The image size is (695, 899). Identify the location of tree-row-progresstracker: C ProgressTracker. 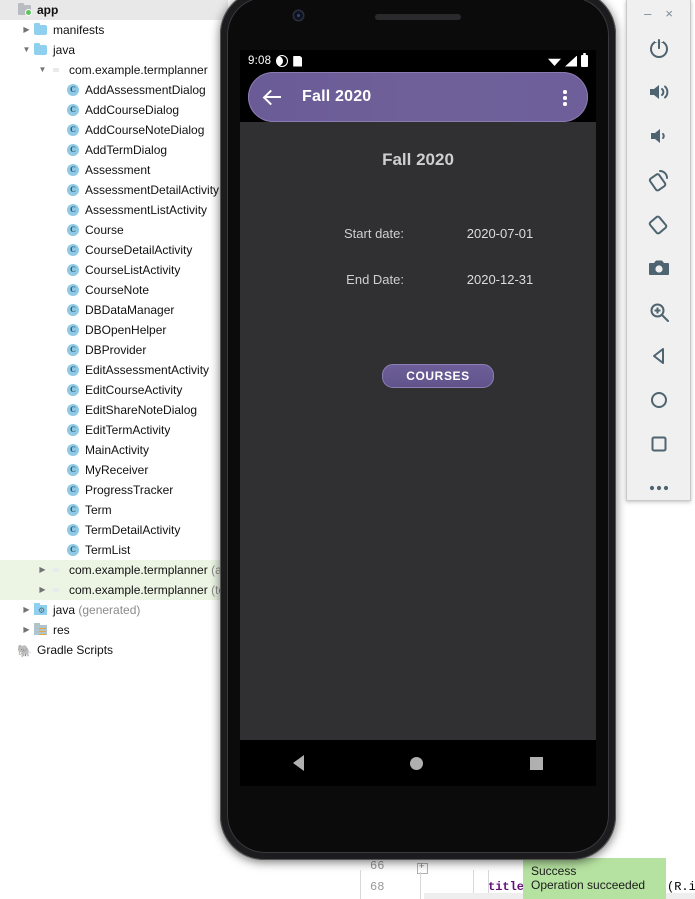
(114, 490).